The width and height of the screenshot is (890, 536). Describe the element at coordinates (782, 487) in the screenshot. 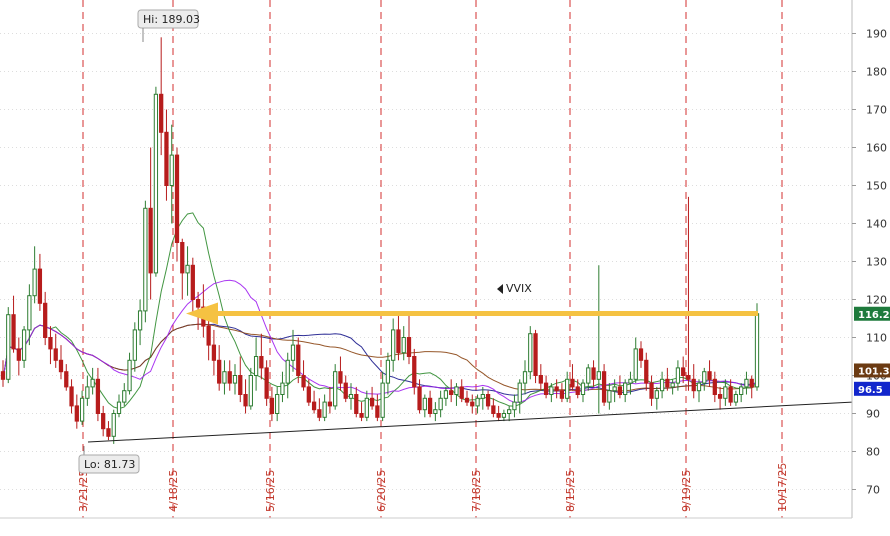

I see `date-marker-label-7: 10/17/25` at that location.